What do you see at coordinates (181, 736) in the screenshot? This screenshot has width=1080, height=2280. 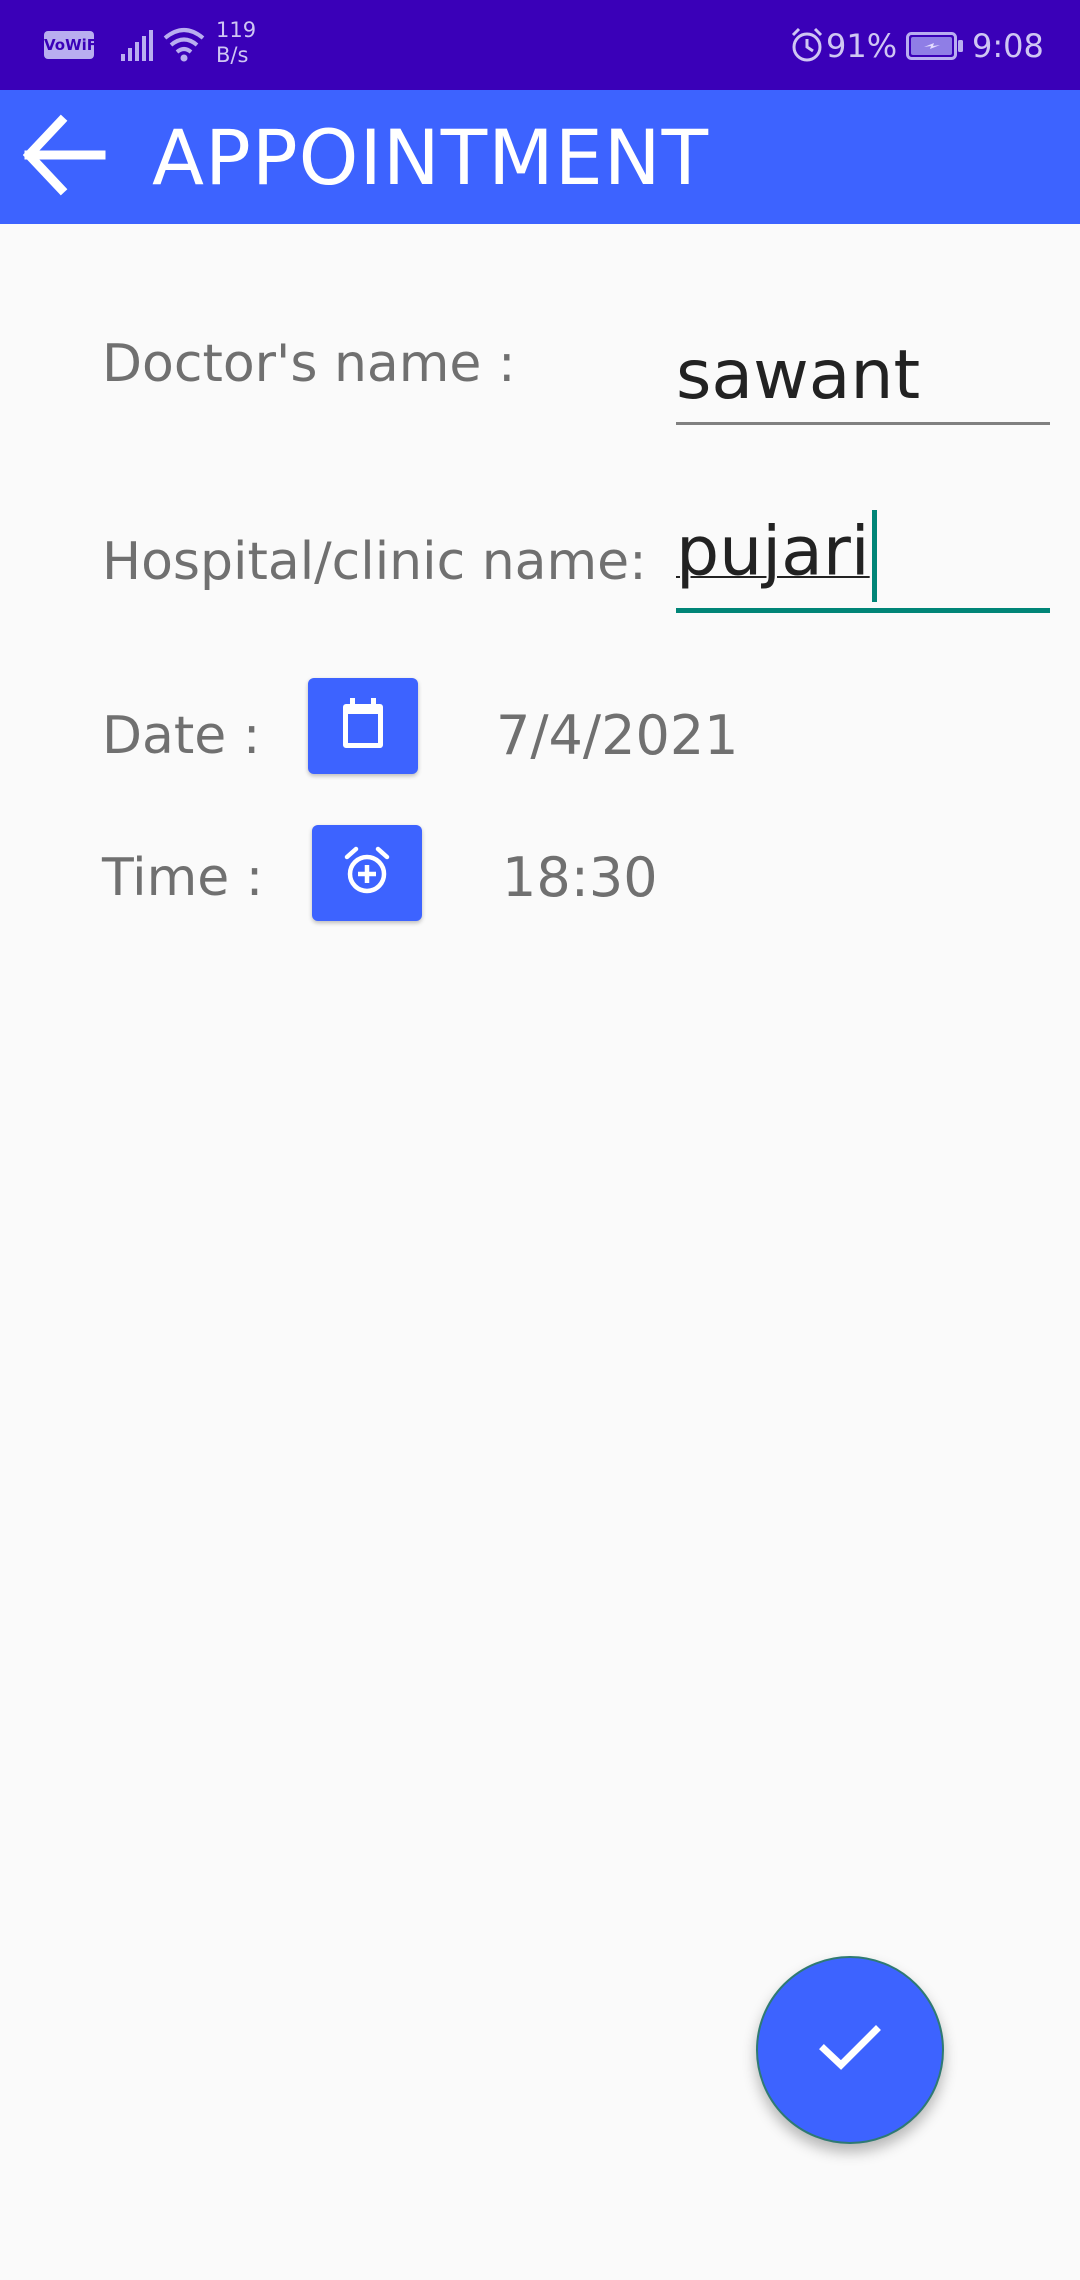 I see `date-label: Date :` at bounding box center [181, 736].